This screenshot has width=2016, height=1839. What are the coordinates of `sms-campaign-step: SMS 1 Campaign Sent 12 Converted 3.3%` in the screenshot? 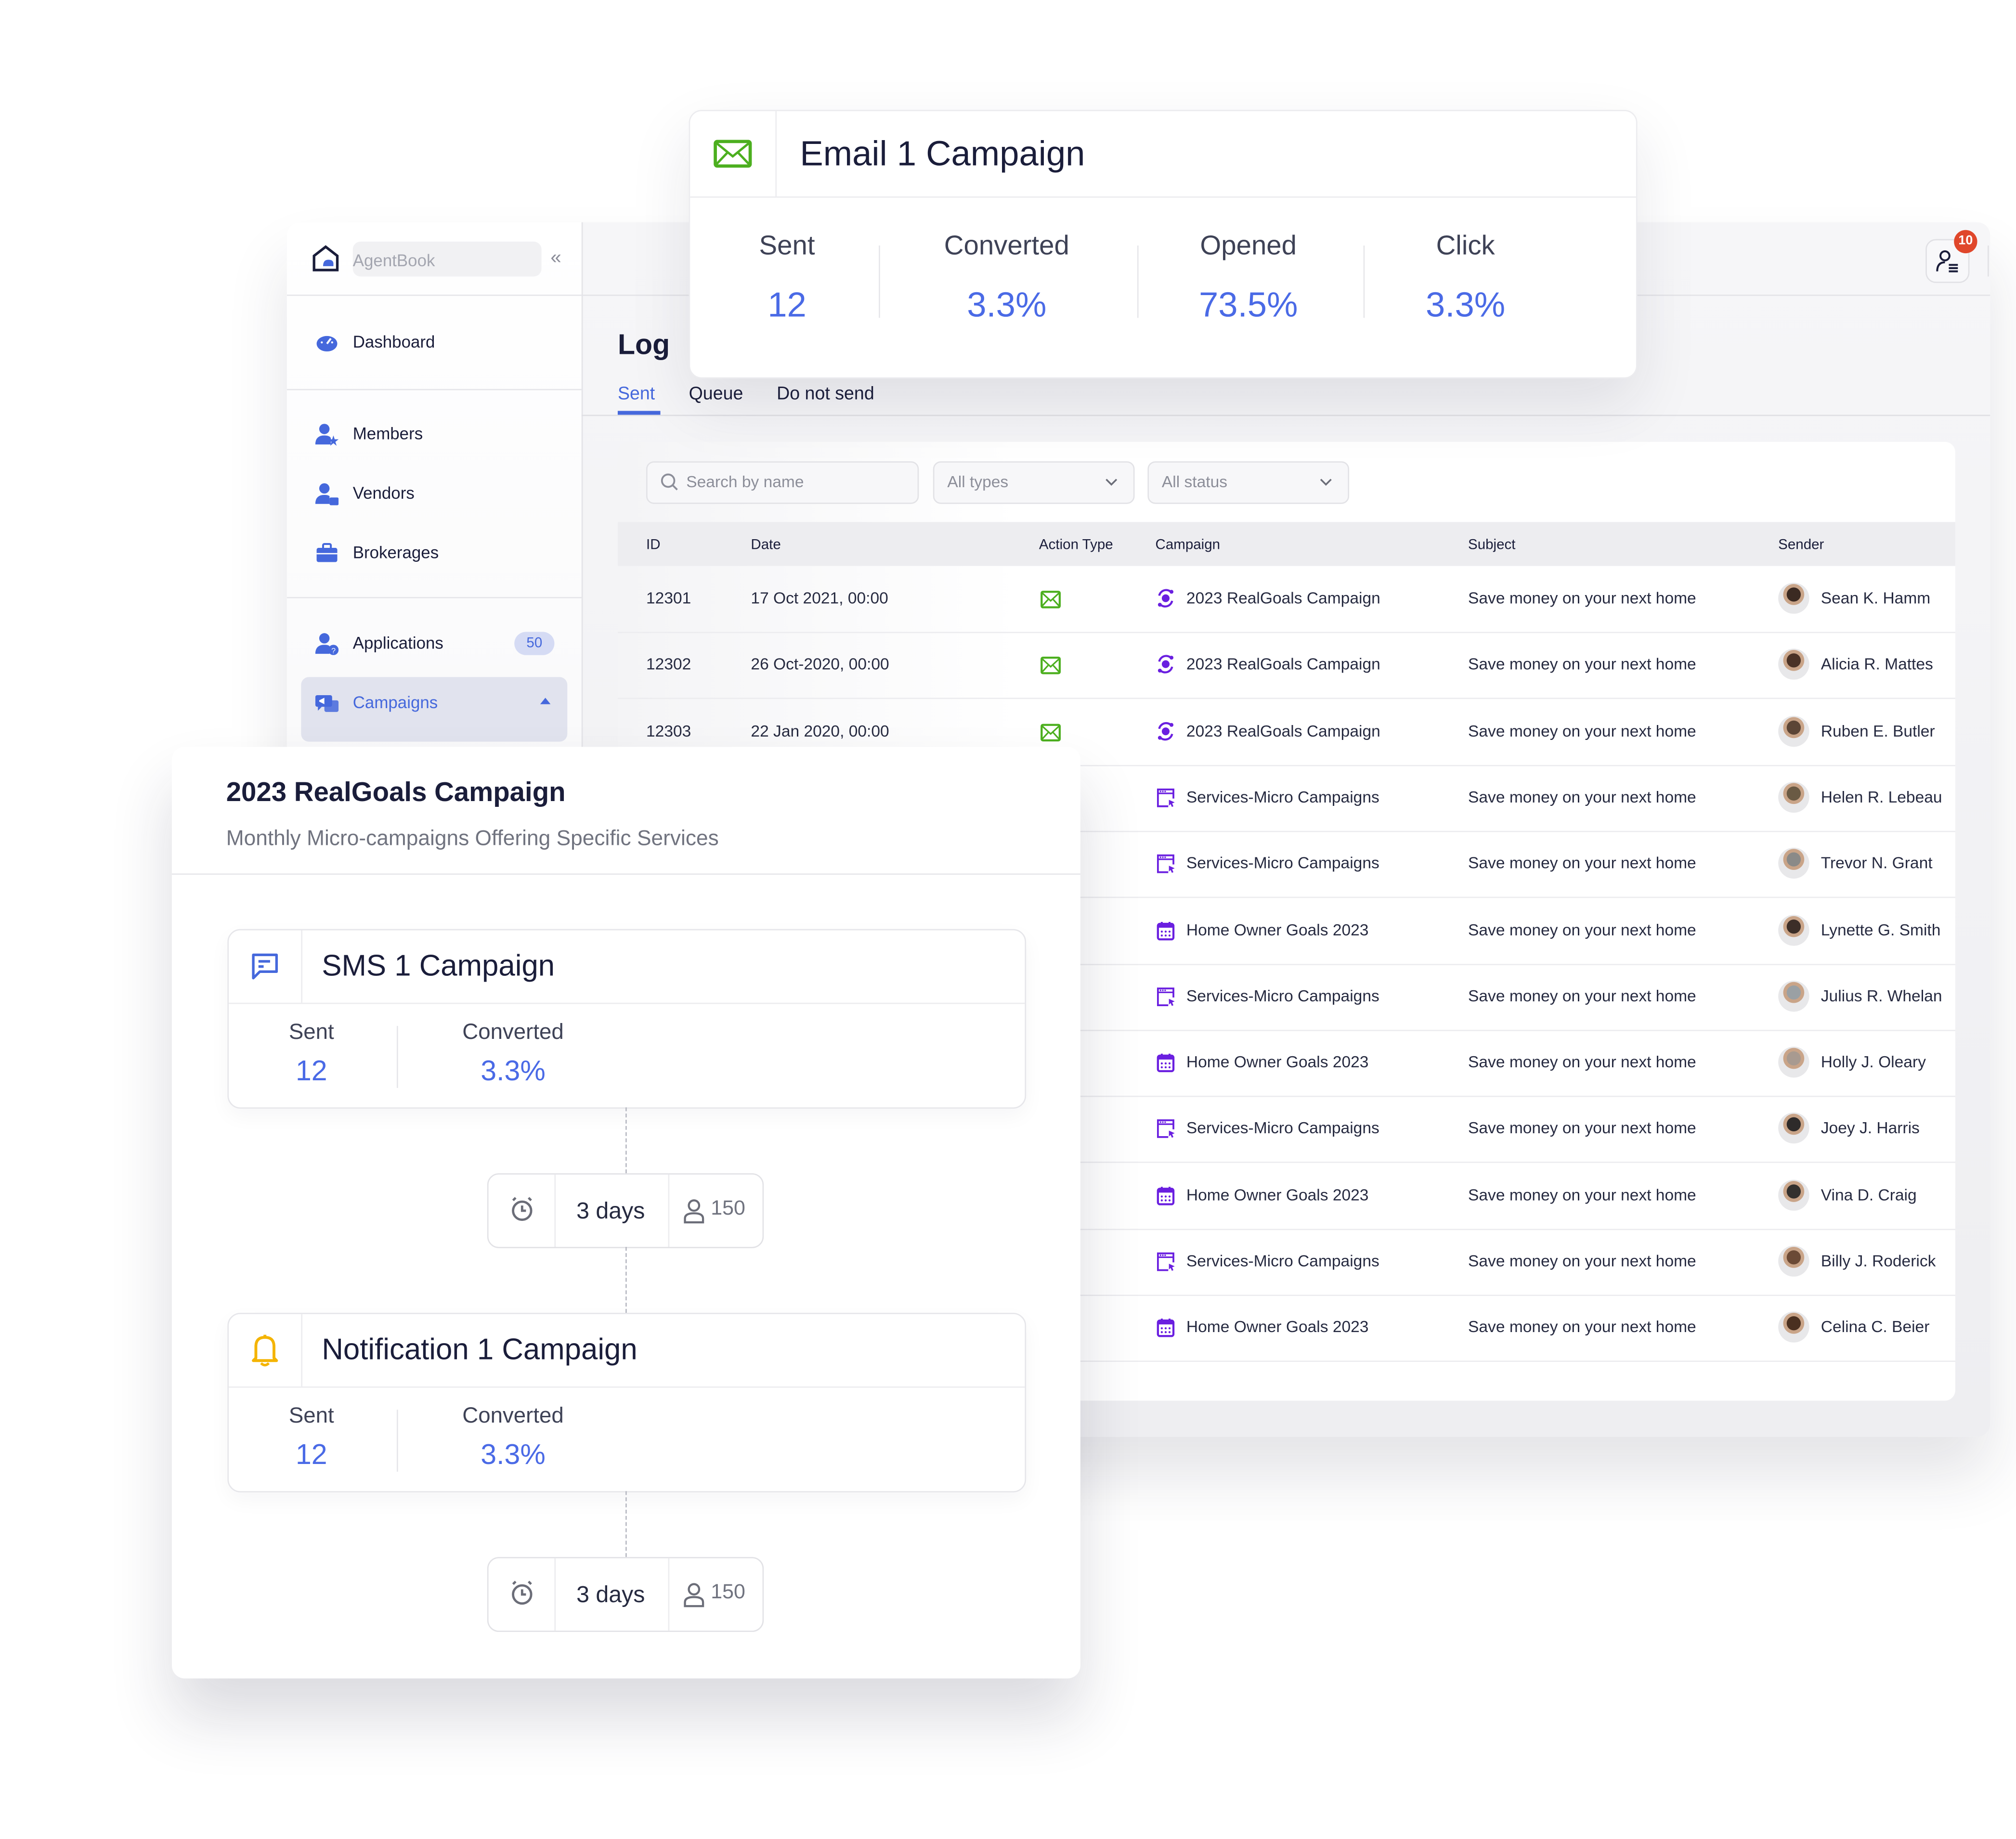 It's located at (627, 1019).